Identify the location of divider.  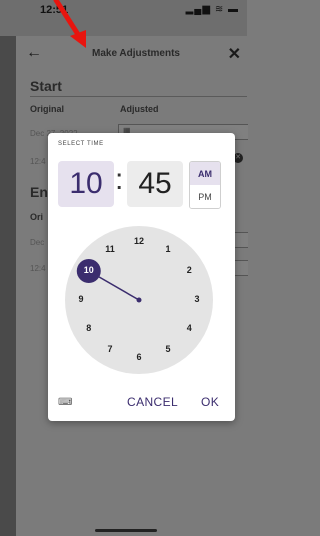
(138, 96).